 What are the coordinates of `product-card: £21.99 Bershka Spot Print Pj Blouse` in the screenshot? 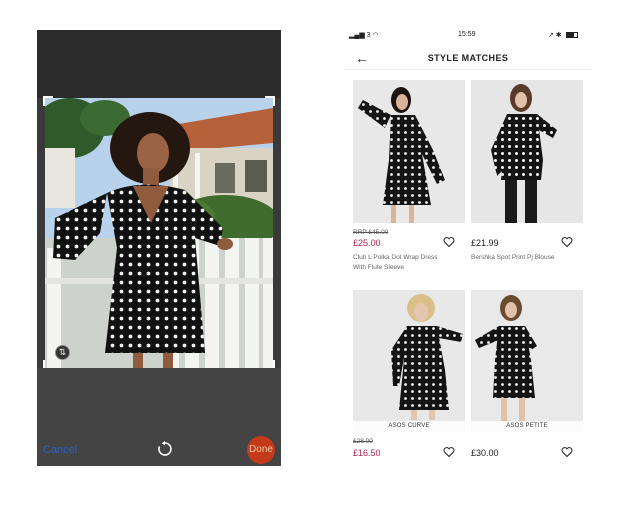 It's located at (527, 172).